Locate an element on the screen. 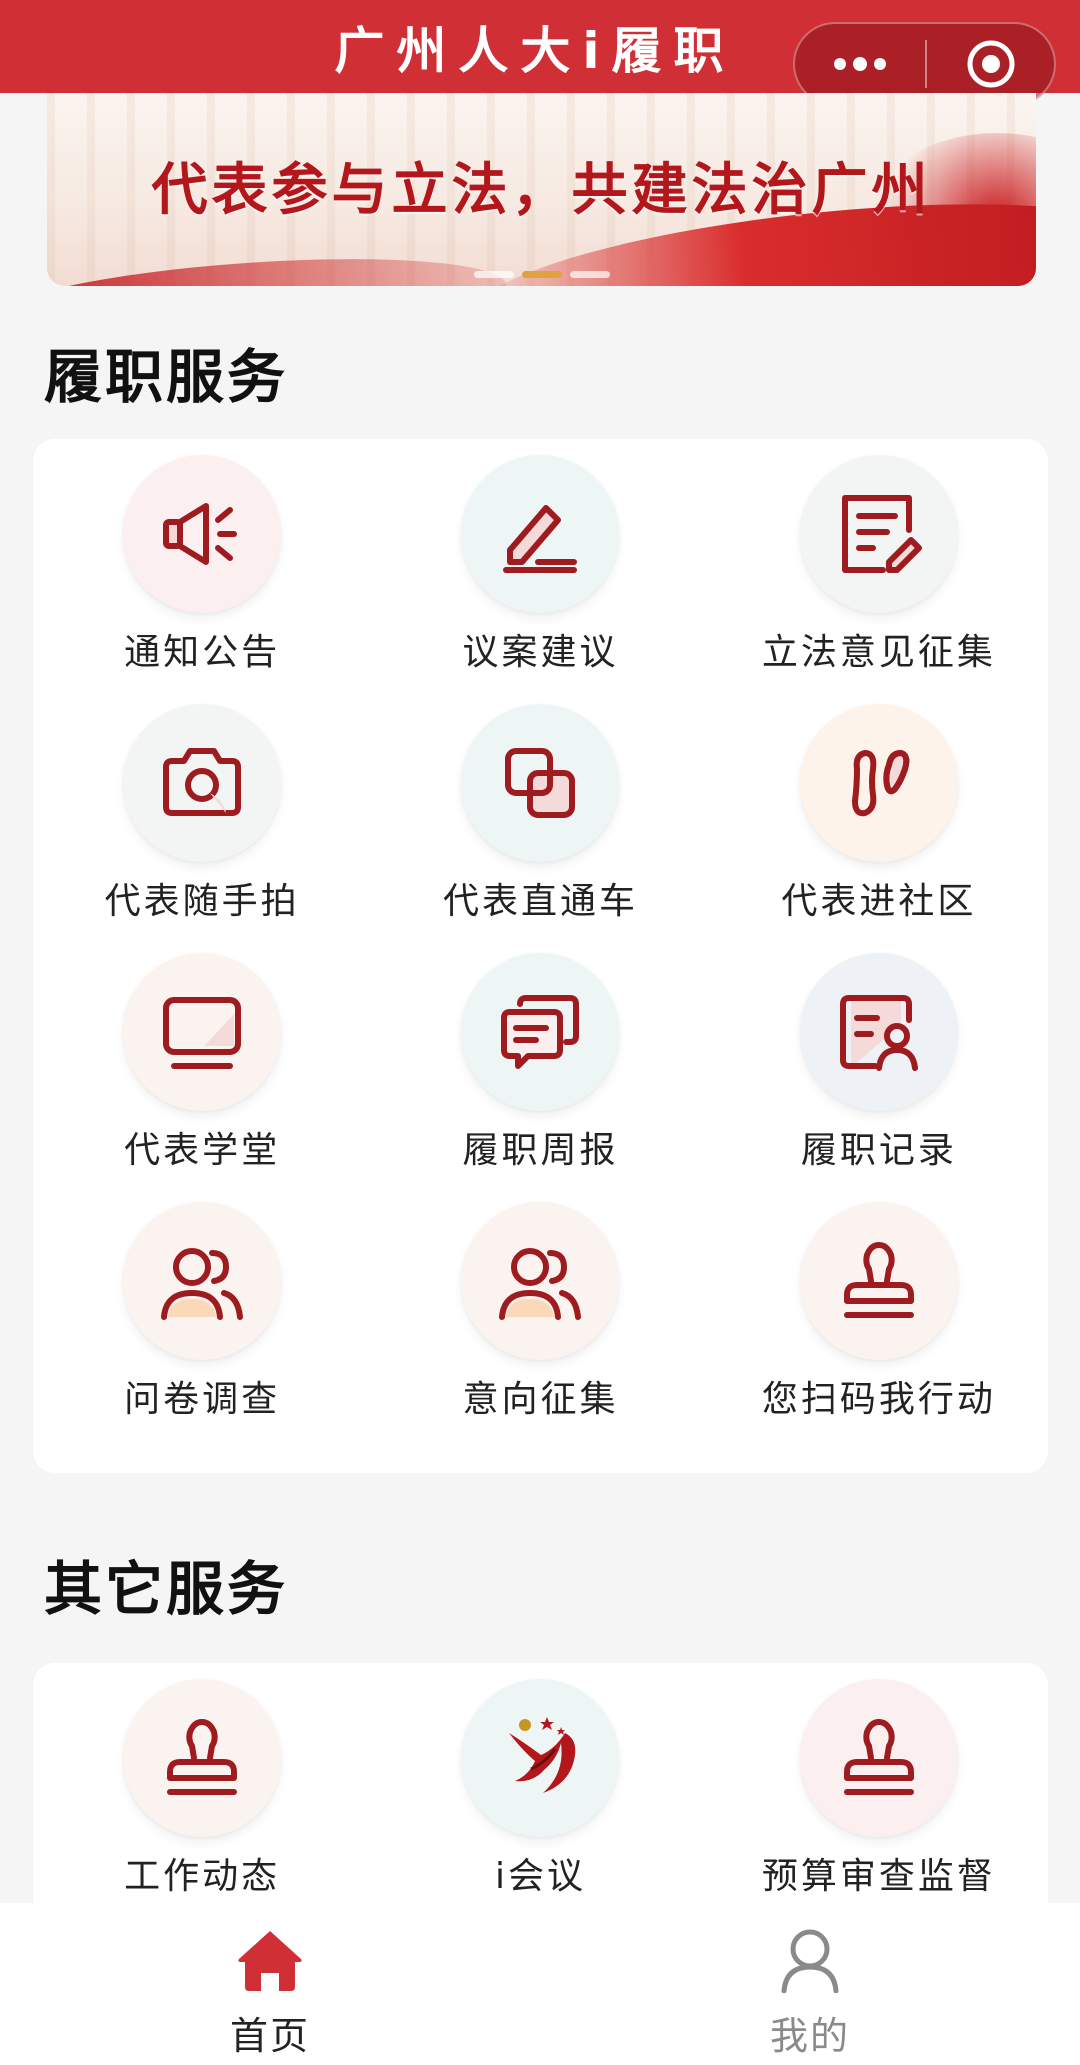  service-label: 问卷调查 is located at coordinates (202, 1399).